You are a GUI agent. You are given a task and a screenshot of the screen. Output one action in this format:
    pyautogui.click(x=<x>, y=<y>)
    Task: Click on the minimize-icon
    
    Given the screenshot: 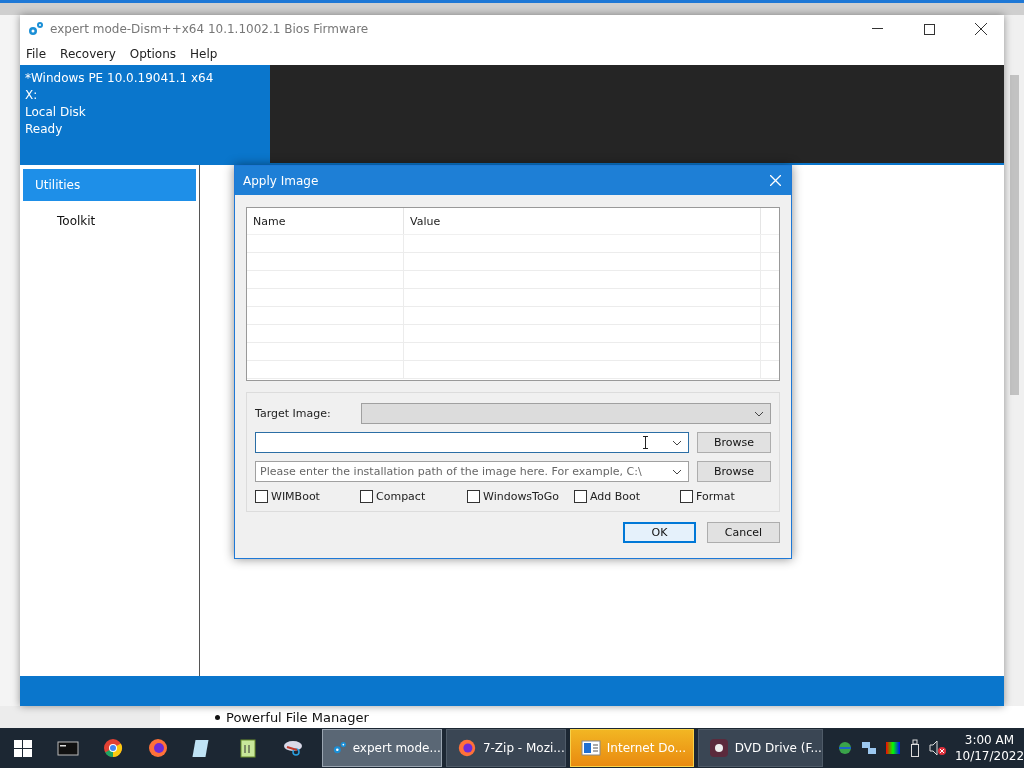 What is the action you would take?
    pyautogui.click(x=877, y=29)
    